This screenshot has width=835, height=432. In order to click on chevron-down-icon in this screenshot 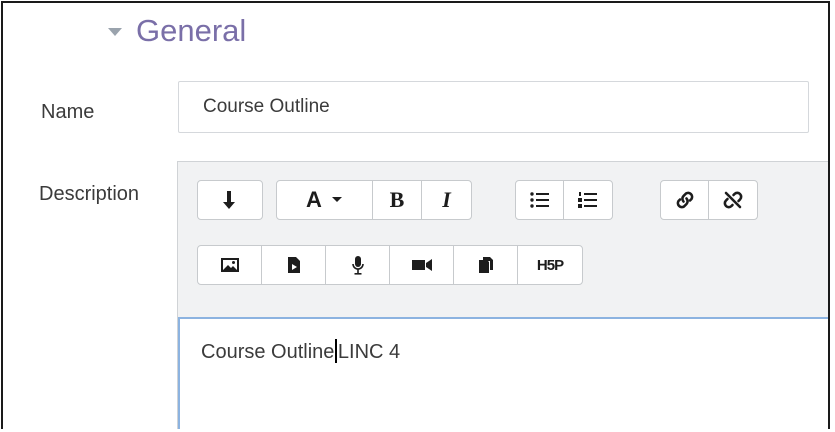, I will do `click(336, 199)`.